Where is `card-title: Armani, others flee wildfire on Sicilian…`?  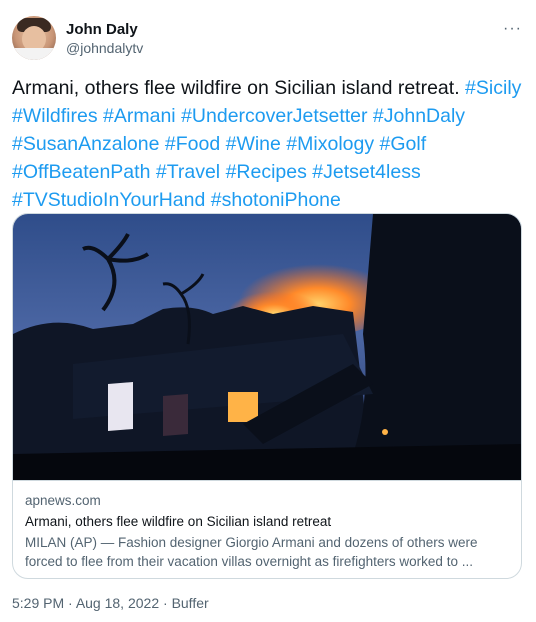 card-title: Armani, others flee wildfire on Sicilian… is located at coordinates (178, 521).